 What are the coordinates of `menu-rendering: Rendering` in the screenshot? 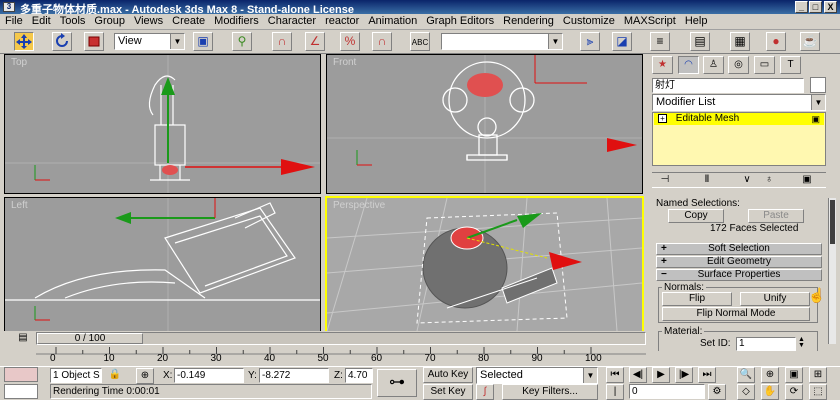 It's located at (528, 21).